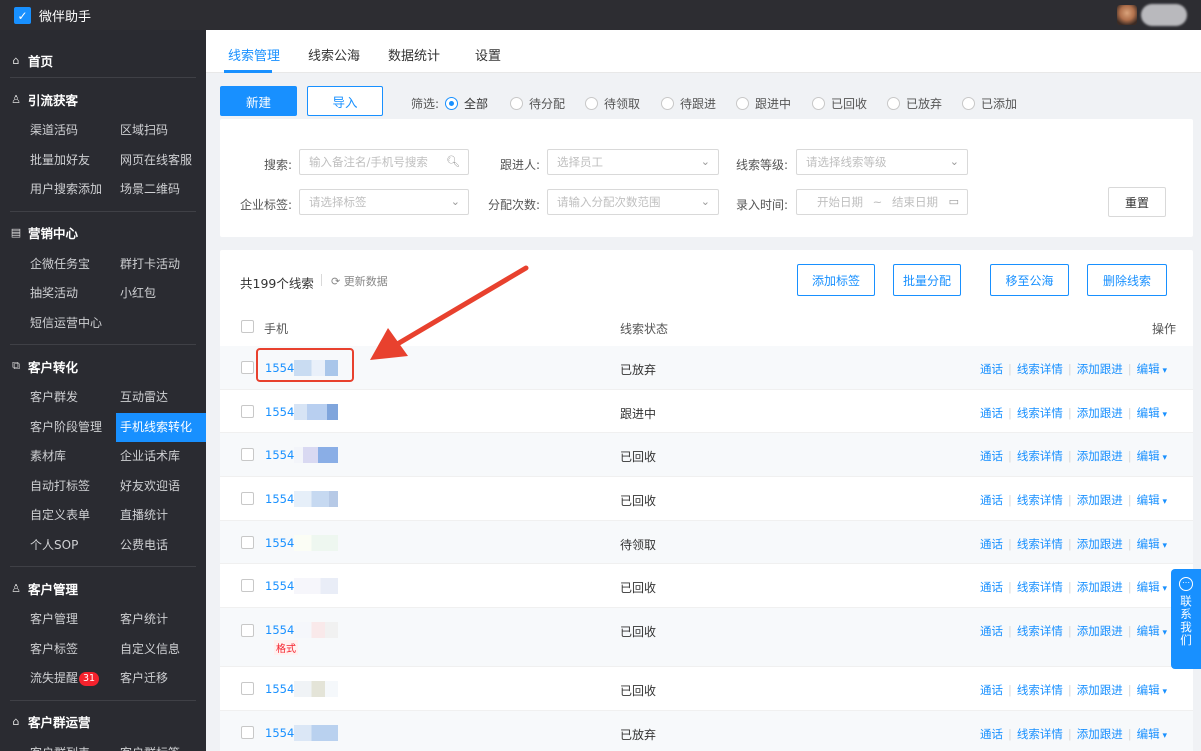 This screenshot has height=751, width=1201. Describe the element at coordinates (161, 679) in the screenshot. I see `sidebar-item: 客户迁移` at that location.